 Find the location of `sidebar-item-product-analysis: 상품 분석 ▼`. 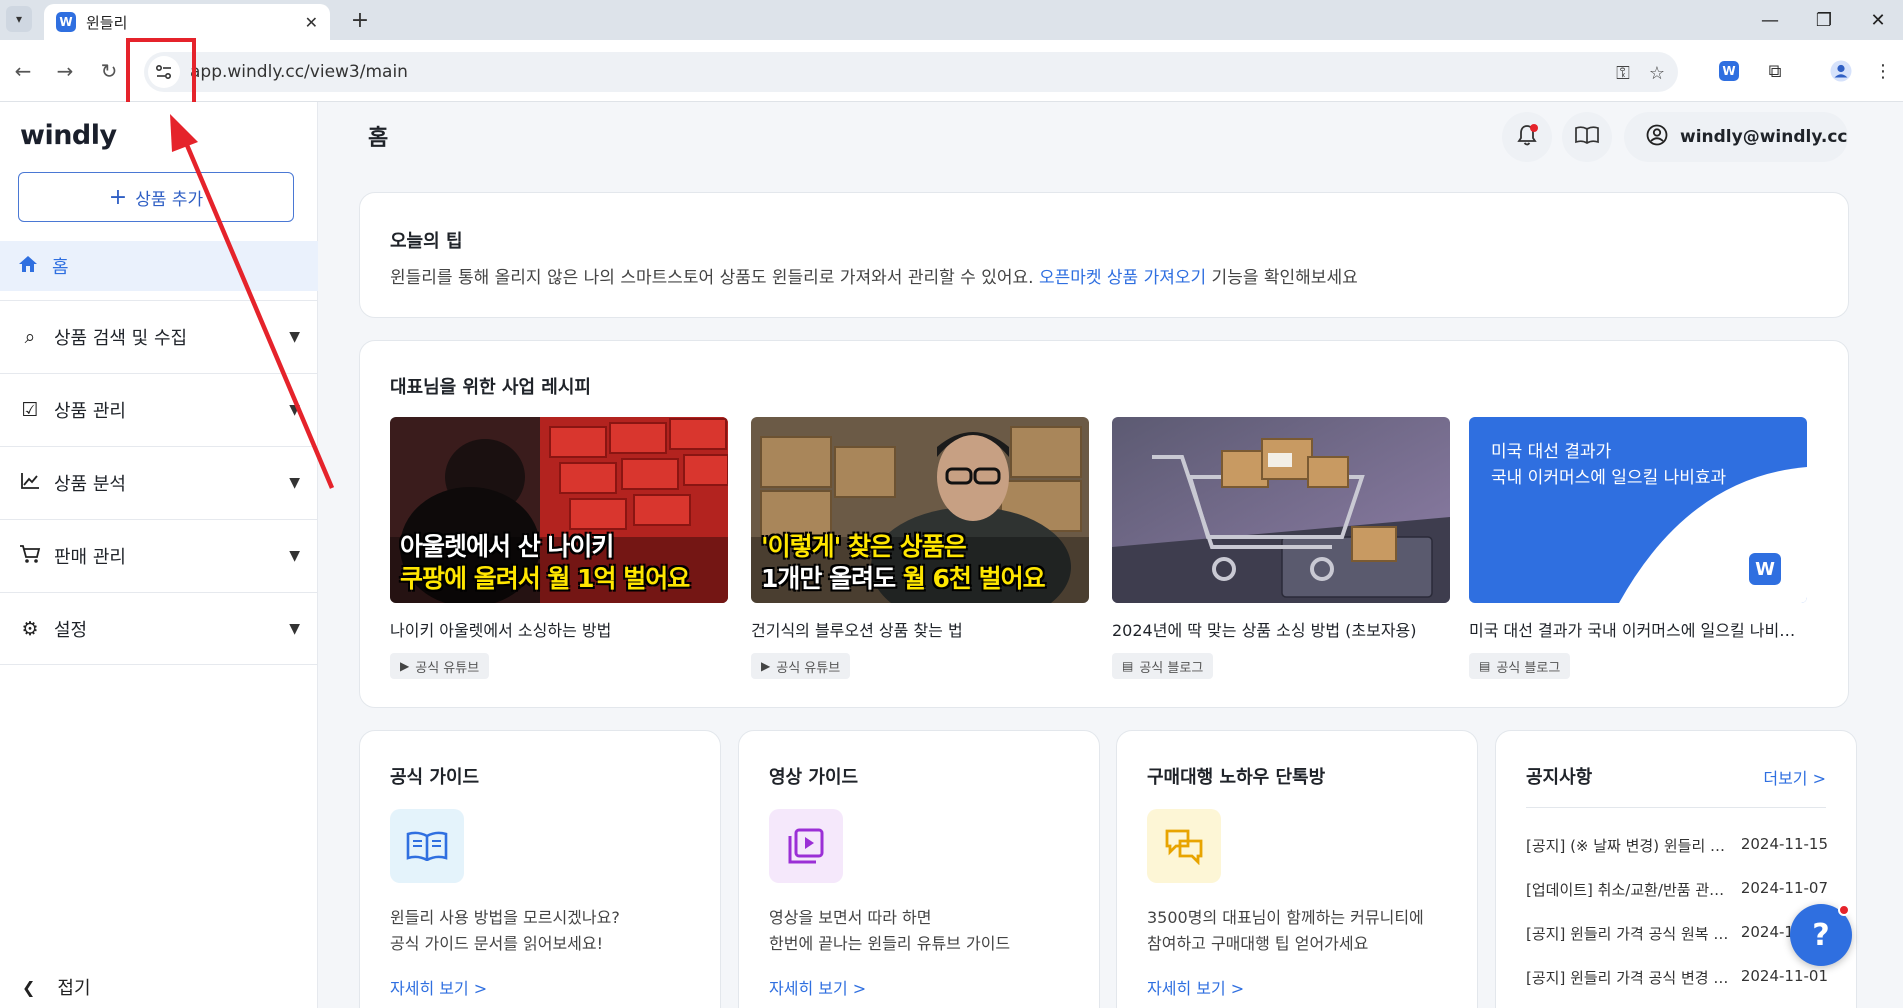

sidebar-item-product-analysis: 상품 분석 ▼ is located at coordinates (159, 482).